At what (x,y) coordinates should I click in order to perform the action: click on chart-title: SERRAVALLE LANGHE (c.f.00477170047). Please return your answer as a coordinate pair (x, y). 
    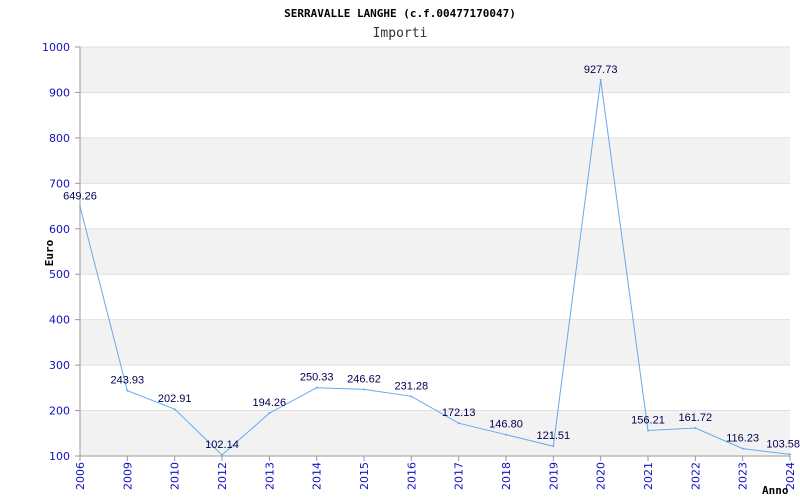
    Looking at the image, I should click on (400, 13).